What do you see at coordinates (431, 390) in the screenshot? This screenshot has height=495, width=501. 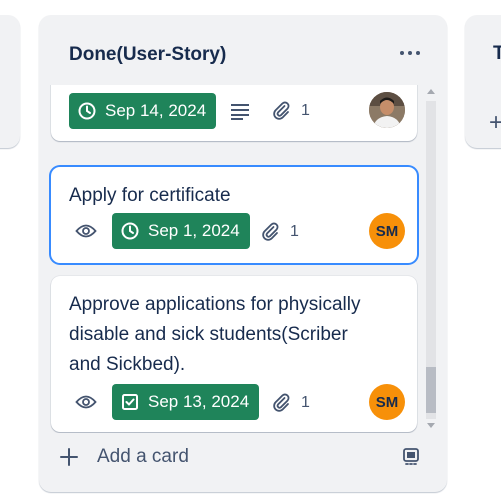 I see `scrollbar-thumb` at bounding box center [431, 390].